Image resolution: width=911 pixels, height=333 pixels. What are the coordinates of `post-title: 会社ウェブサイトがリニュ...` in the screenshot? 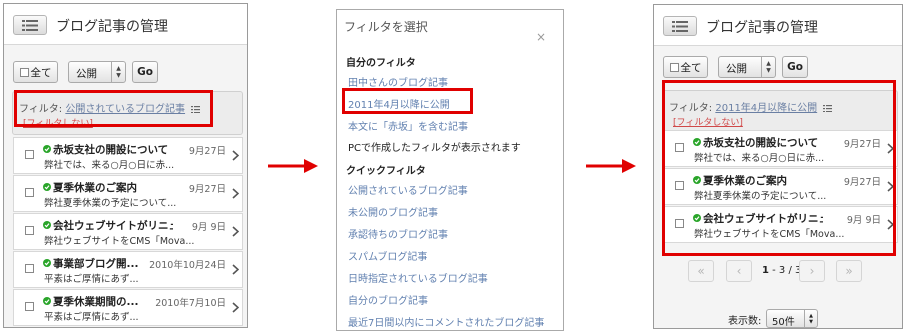 It's located at (113, 226).